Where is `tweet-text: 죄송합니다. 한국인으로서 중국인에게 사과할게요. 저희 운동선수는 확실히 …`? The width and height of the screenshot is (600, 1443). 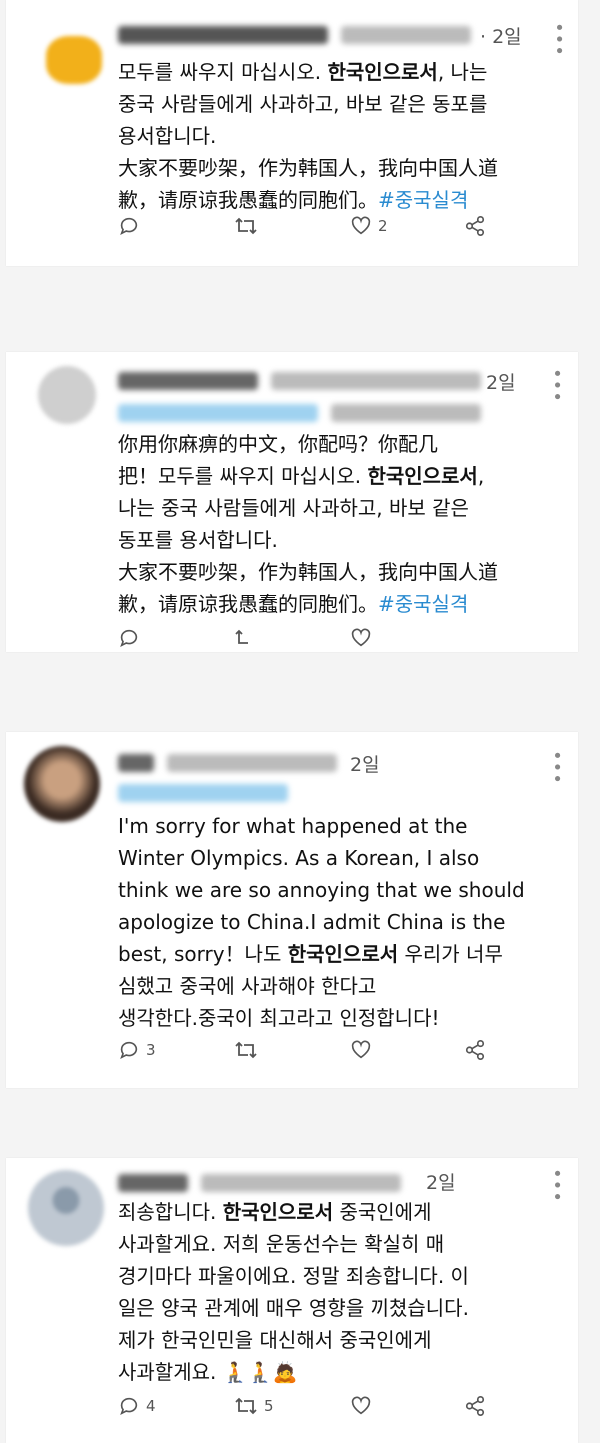
tweet-text: 죄송합니다. 한국인으로서 중국인에게 사과할게요. 저희 운동선수는 확실히 … is located at coordinates (293, 1292).